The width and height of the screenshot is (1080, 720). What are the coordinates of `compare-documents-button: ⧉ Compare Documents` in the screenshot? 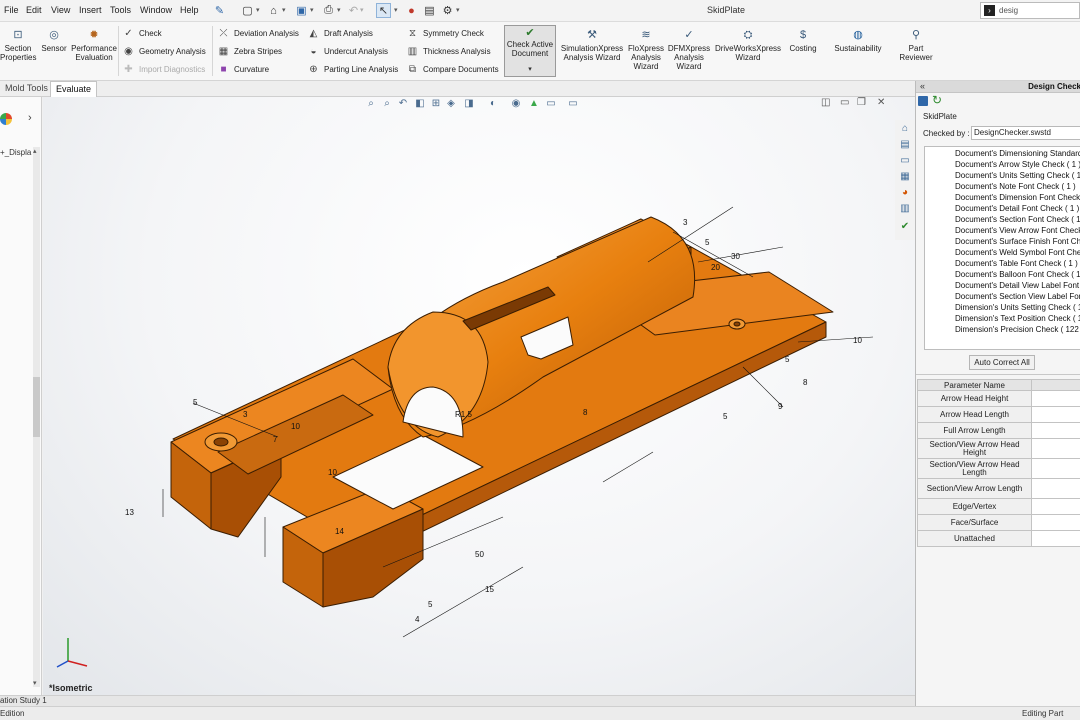 It's located at (452, 70).